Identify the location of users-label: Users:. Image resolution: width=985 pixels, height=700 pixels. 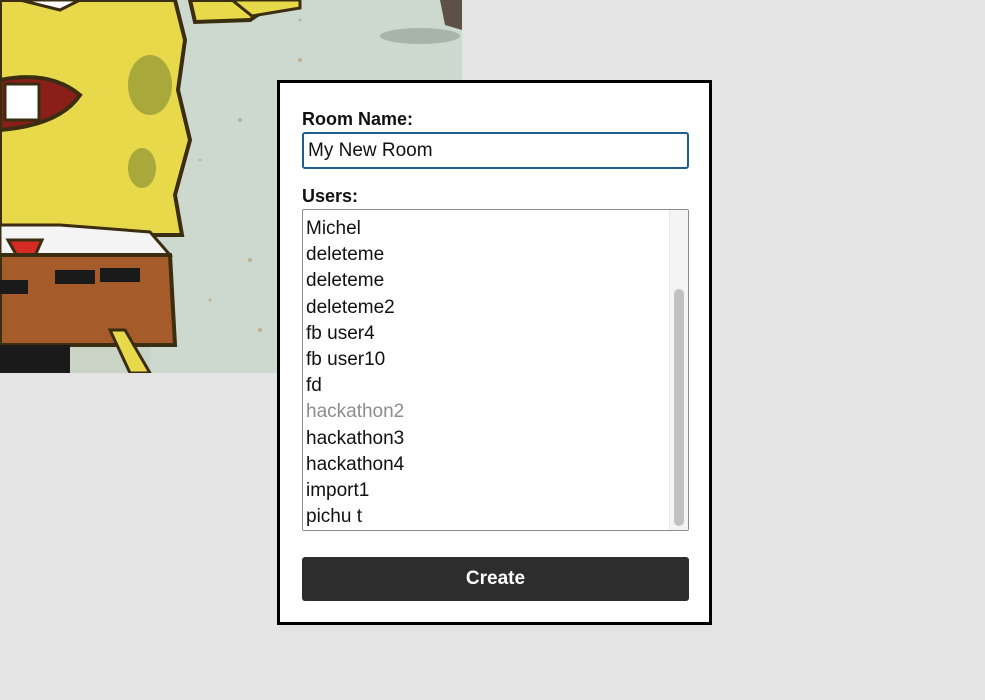
(330, 196).